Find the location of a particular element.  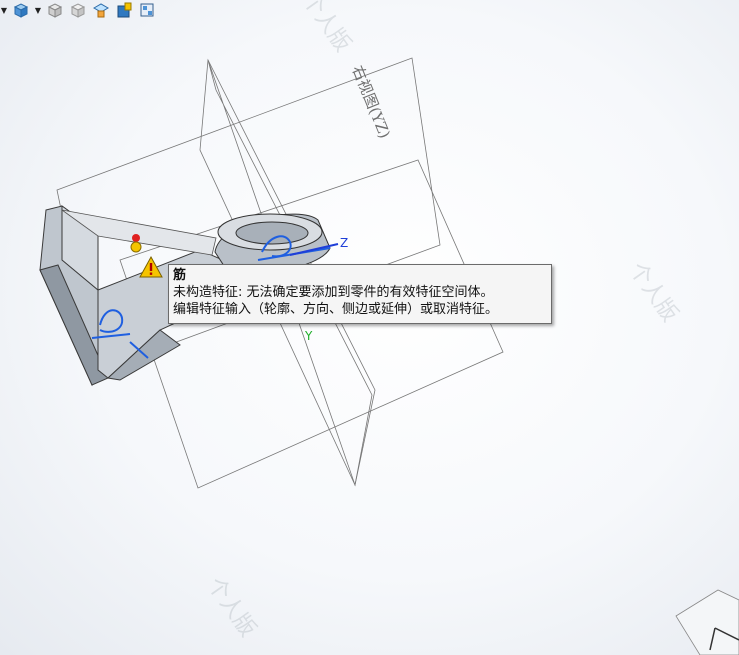

y-axis-label: Y is located at coordinates (308, 336).